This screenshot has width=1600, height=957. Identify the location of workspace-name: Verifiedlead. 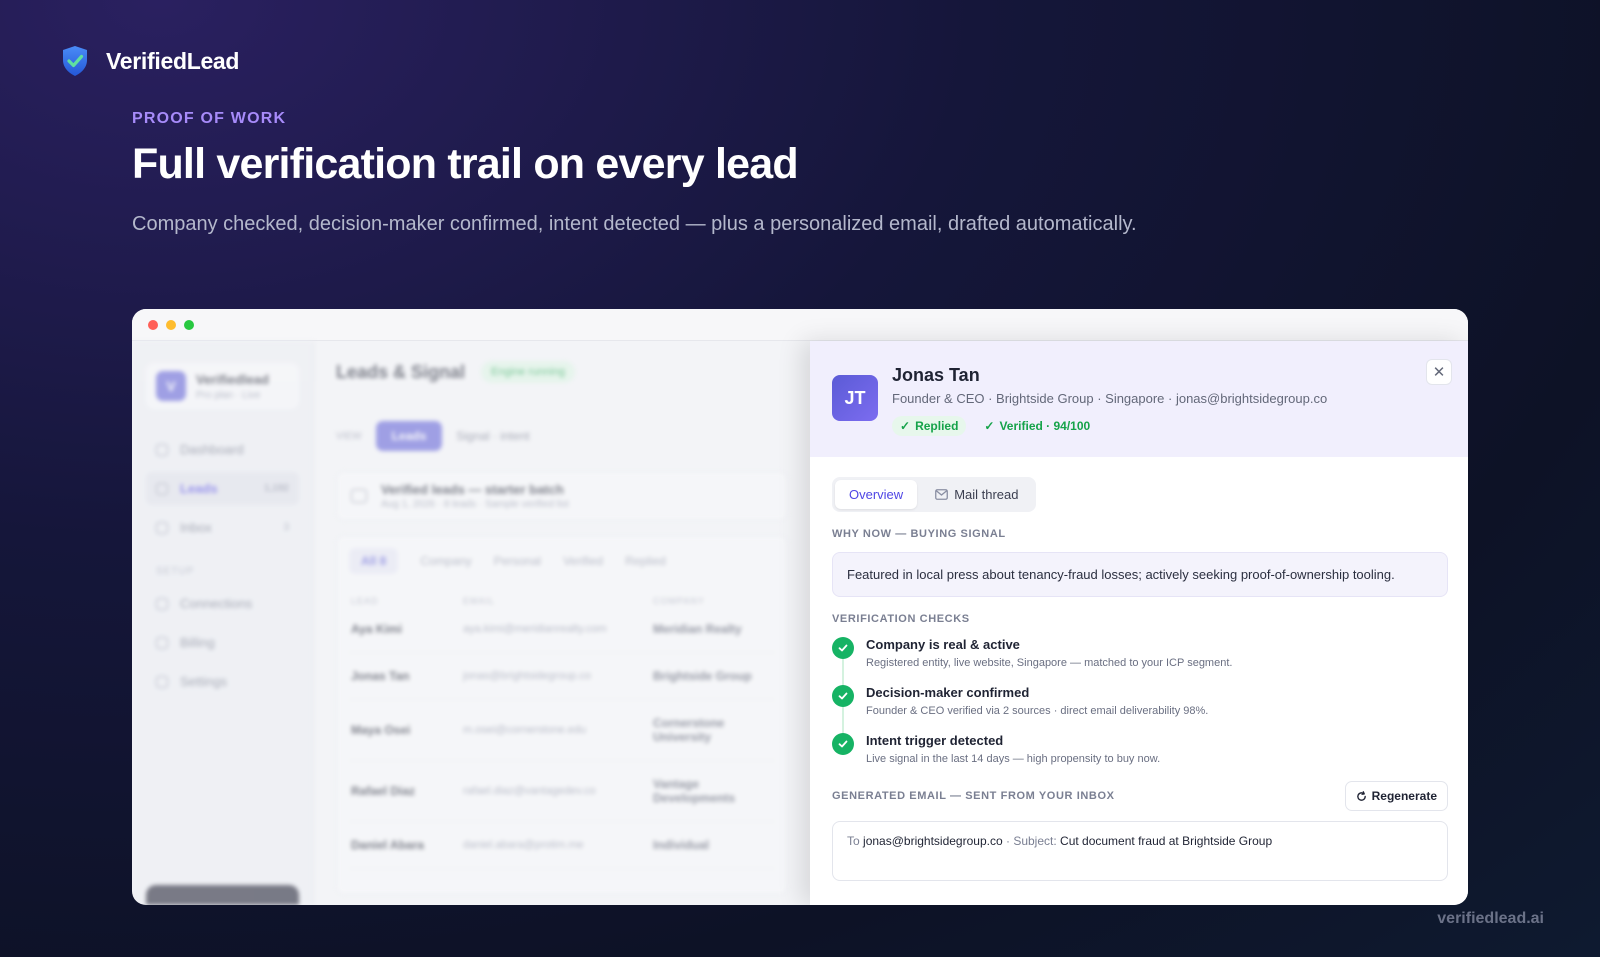
(232, 379).